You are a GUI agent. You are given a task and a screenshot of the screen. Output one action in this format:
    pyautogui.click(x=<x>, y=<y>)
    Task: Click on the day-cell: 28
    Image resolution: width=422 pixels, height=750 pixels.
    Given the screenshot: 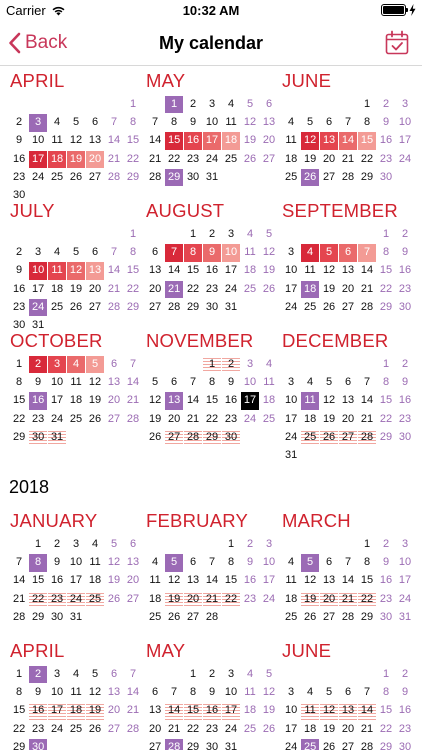 What is the action you would take?
    pyautogui.click(x=133, y=419)
    